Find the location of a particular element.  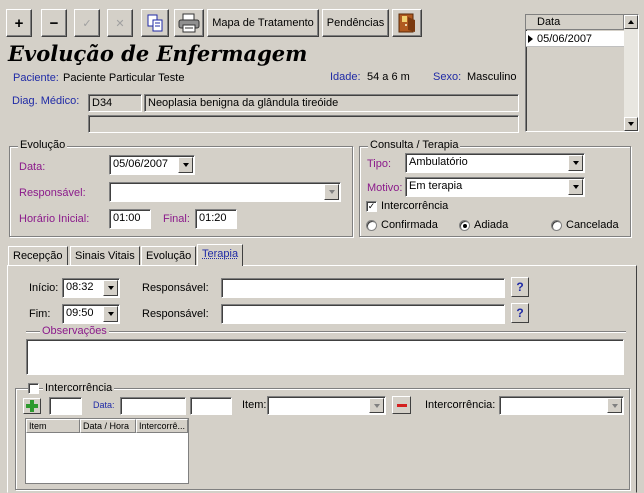

motivo-label: Motivo: is located at coordinates (385, 188).